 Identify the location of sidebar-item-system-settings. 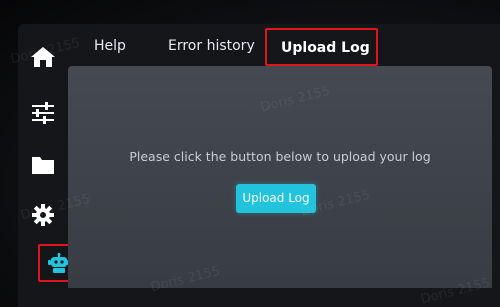
(43, 215).